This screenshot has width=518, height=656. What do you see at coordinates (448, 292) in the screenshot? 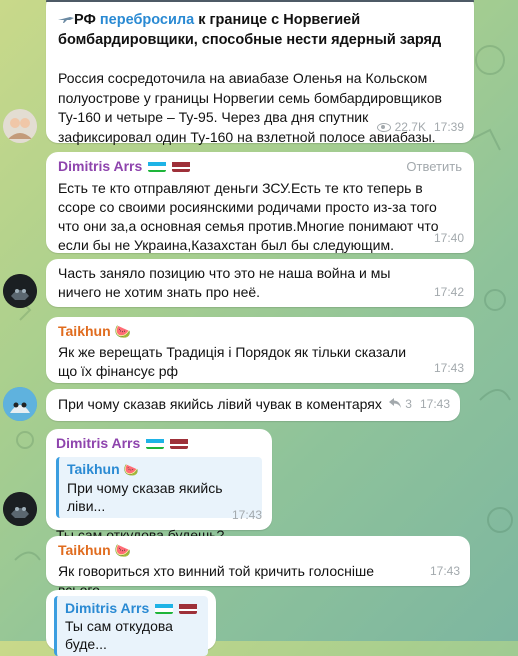
I see `message-time: 17:42` at bounding box center [448, 292].